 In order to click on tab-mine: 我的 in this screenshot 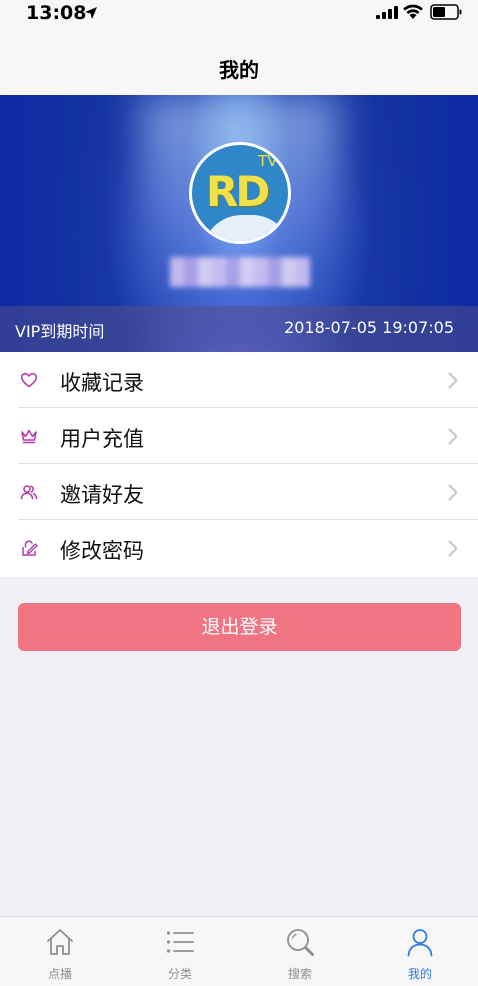, I will do `click(419, 951)`.